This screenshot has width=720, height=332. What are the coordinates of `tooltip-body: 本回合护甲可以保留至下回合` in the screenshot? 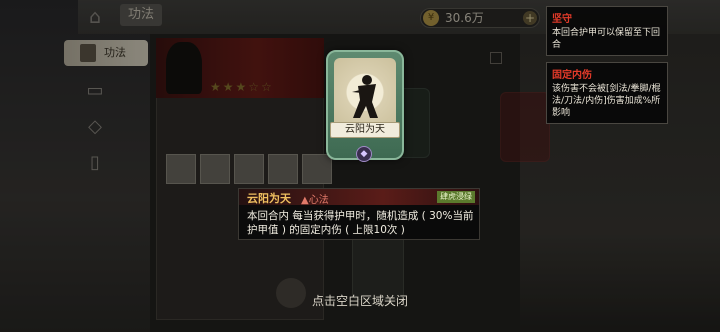 It's located at (606, 39).